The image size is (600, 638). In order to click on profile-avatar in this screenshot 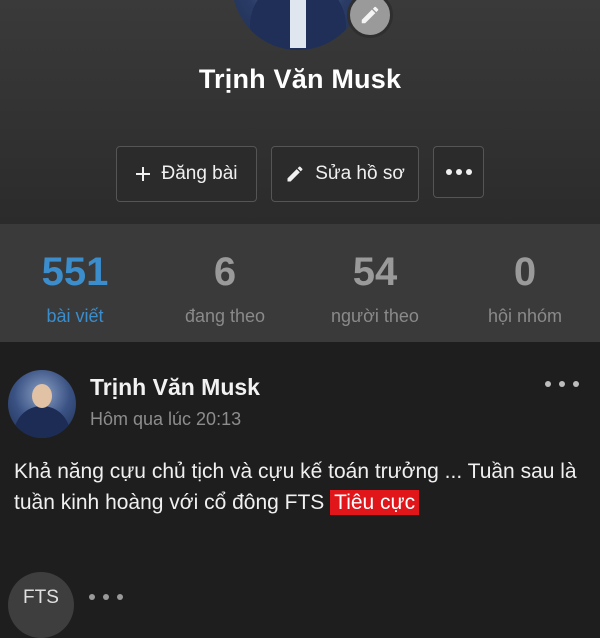, I will do `click(298, 25)`.